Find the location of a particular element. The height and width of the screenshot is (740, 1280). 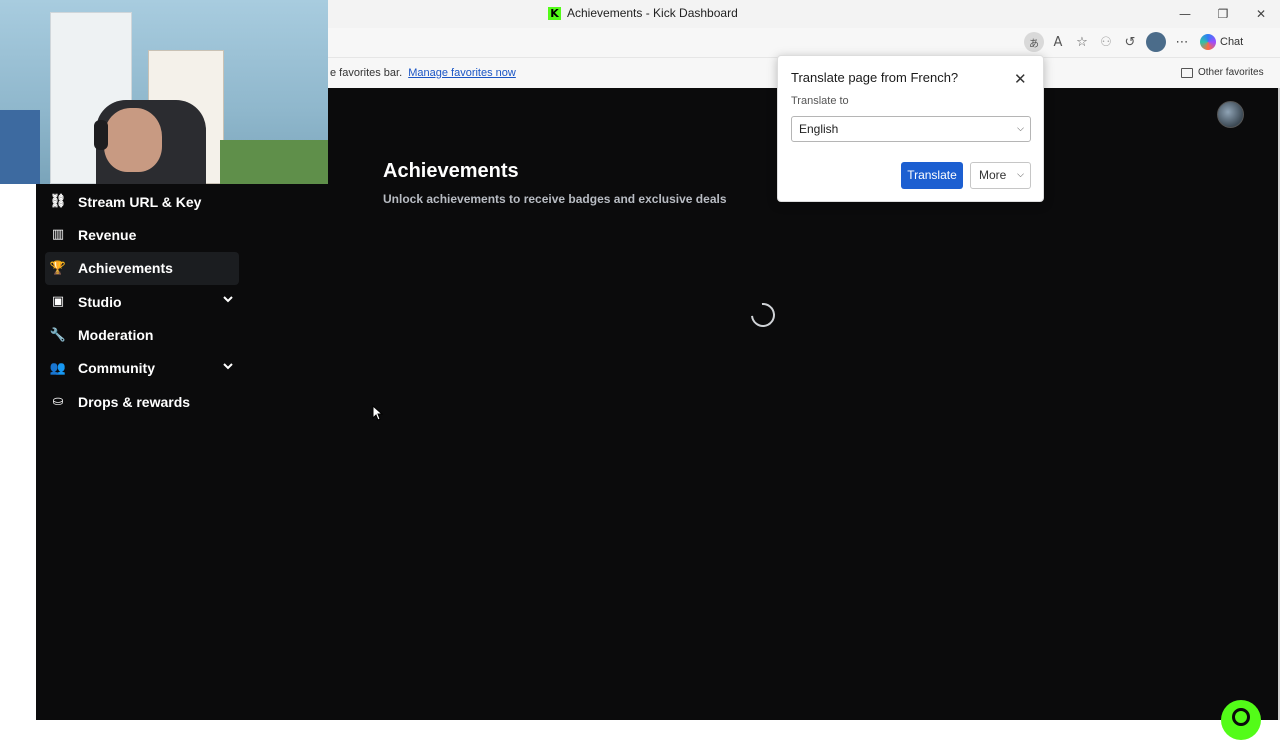

more-options-icon: ⋯ is located at coordinates (1182, 42).